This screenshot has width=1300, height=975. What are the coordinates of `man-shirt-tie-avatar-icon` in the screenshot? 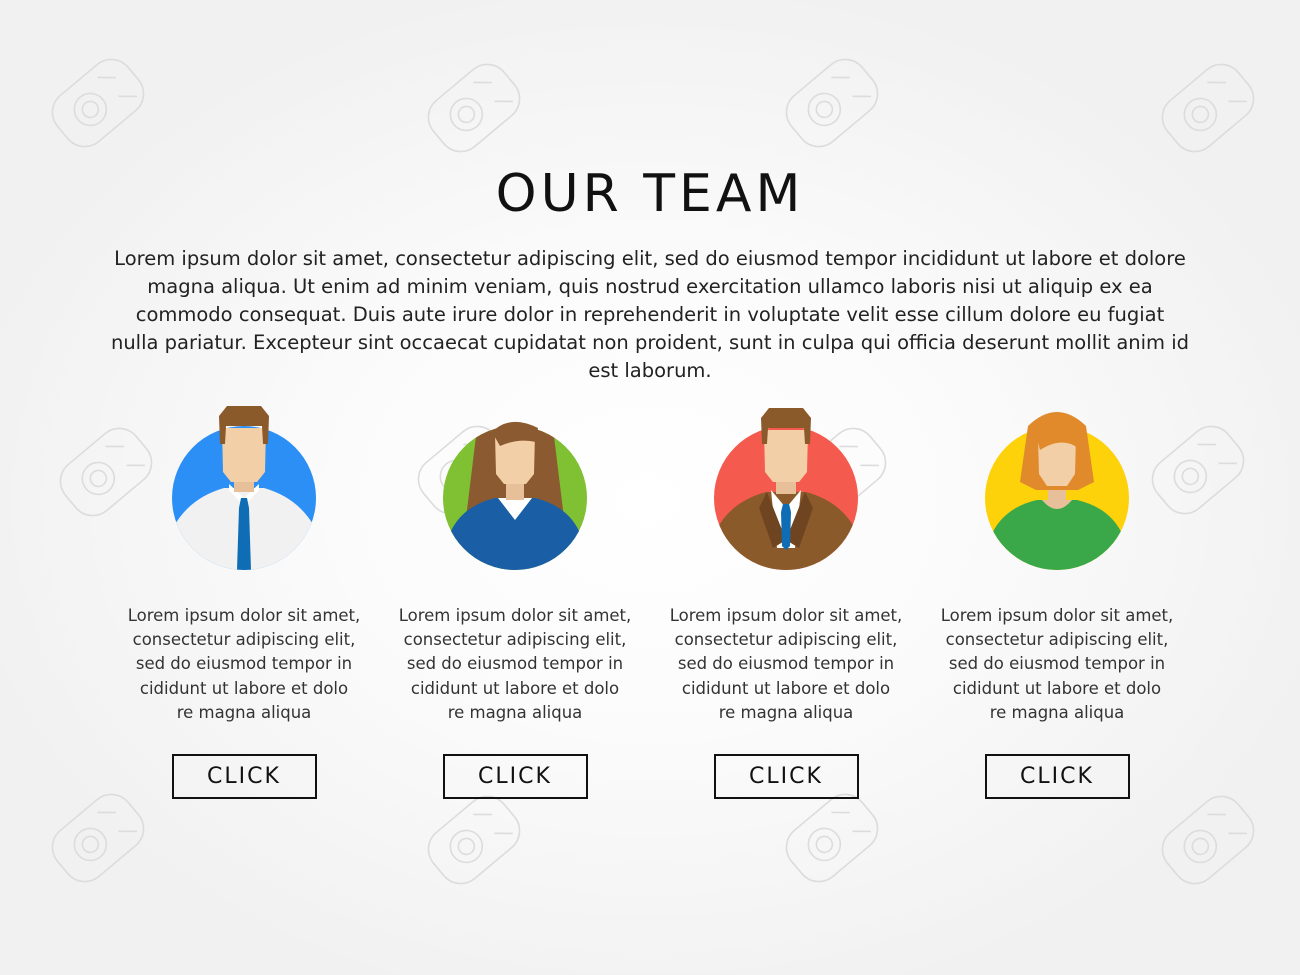 It's located at (244, 488).